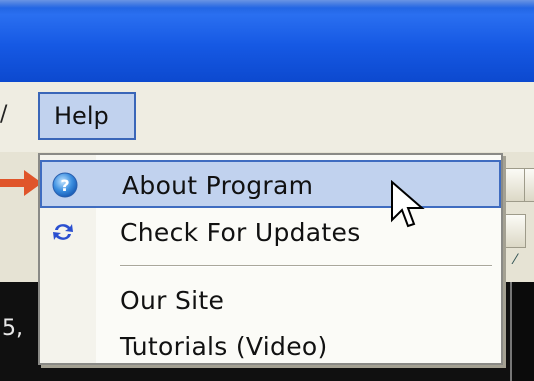 Image resolution: width=534 pixels, height=381 pixels. What do you see at coordinates (515, 260) in the screenshot?
I see `toolbar-tool-icon: ⁄` at bounding box center [515, 260].